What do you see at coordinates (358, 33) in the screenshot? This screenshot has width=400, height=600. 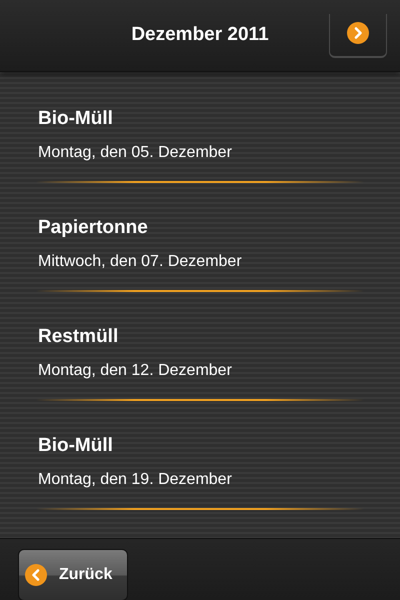 I see `chevron-right-icon` at bounding box center [358, 33].